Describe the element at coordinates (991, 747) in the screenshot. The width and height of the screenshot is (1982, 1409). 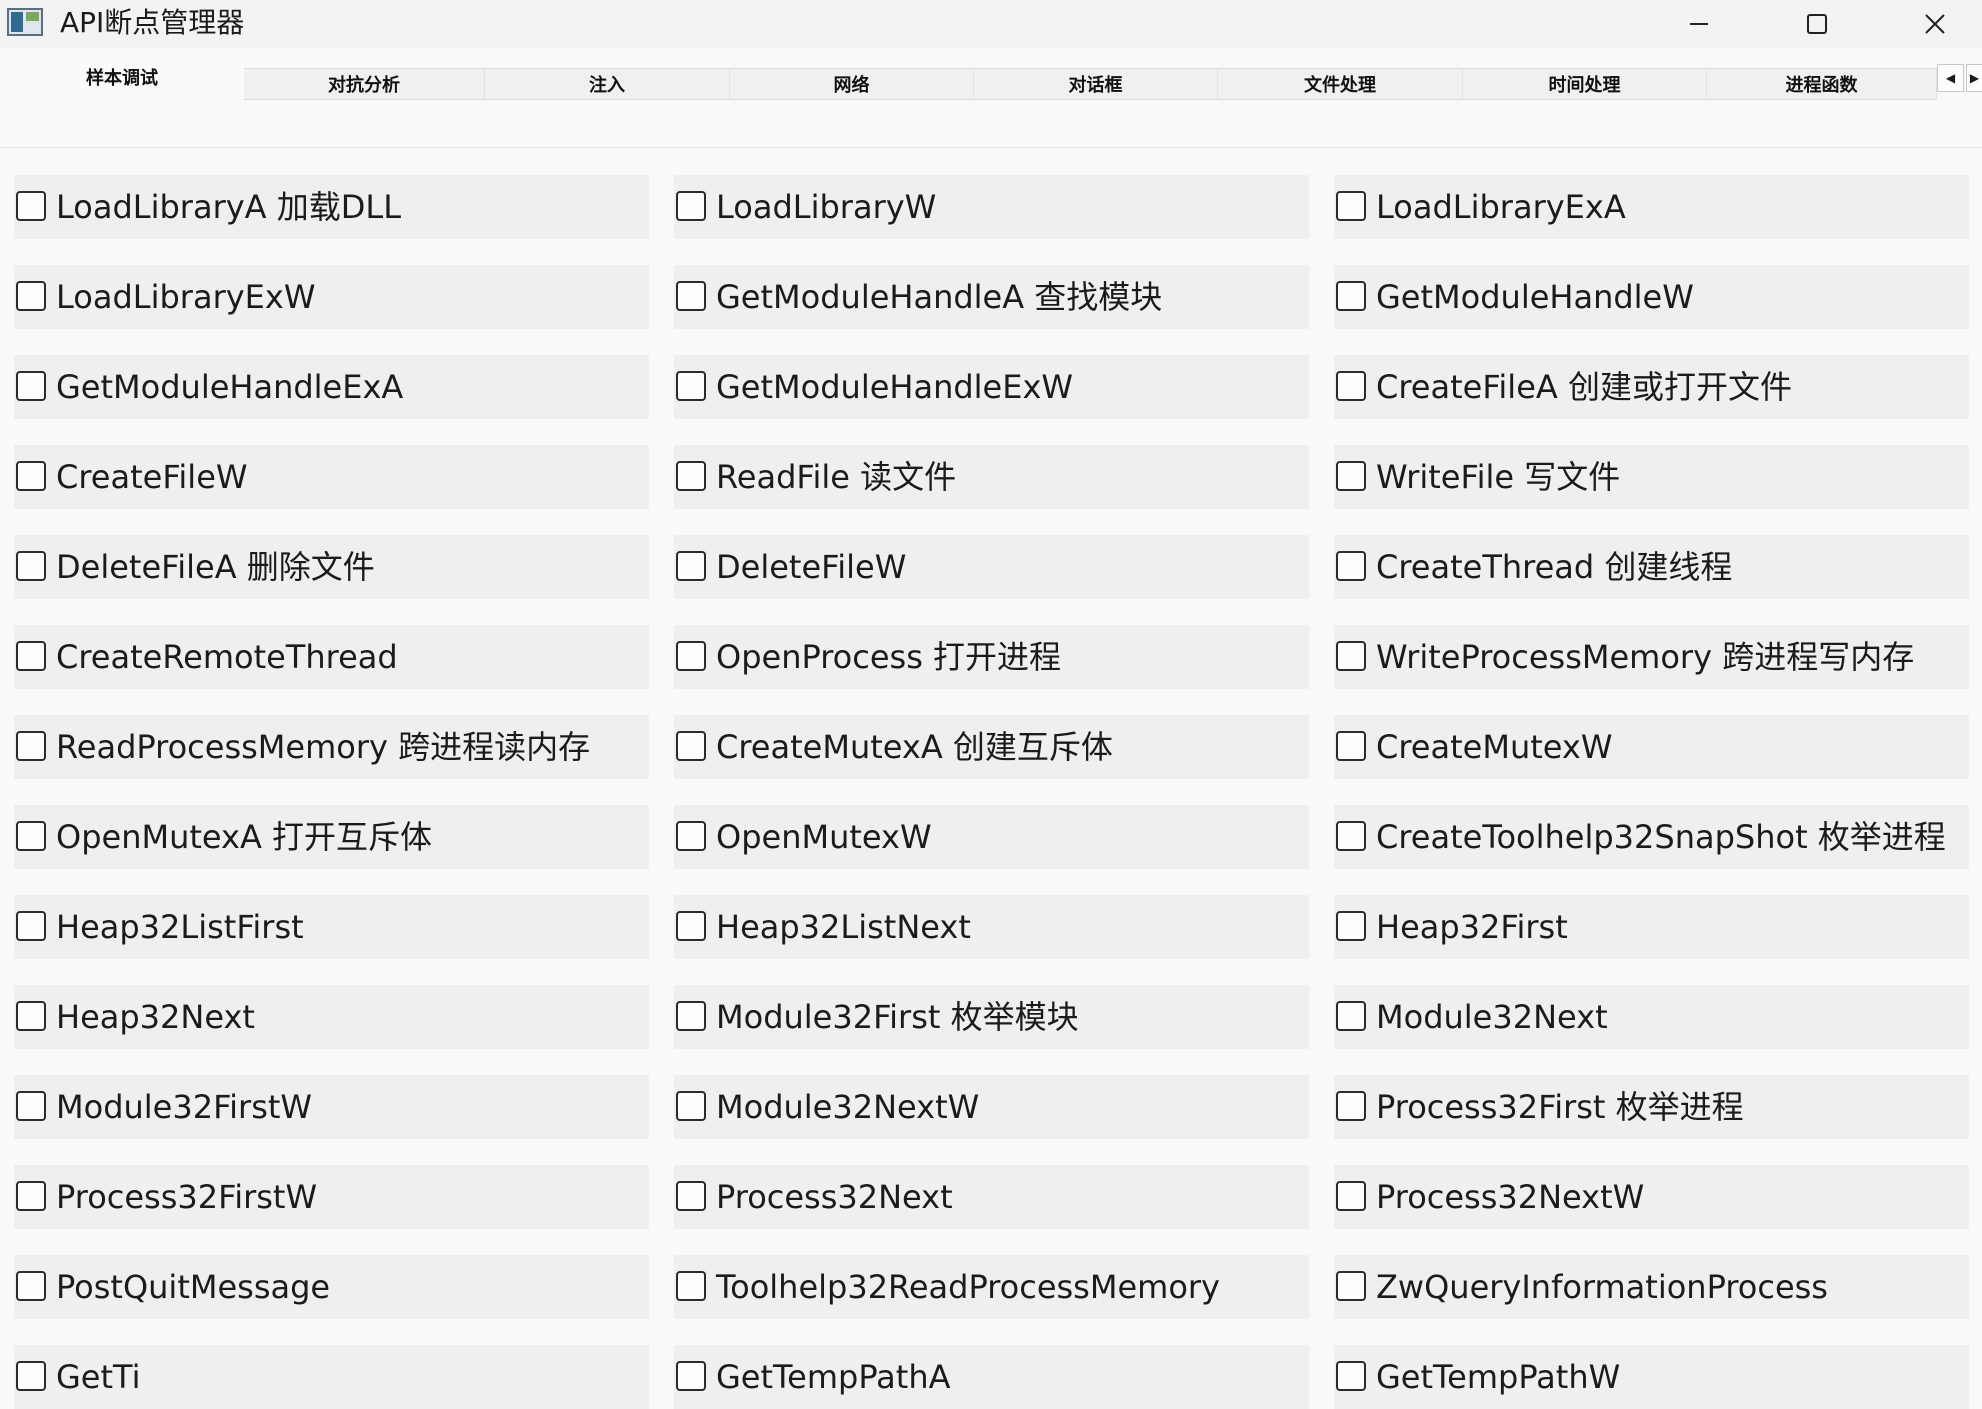
I see `api-checkbox-item: CreateMutexA 创建互斥体` at that location.